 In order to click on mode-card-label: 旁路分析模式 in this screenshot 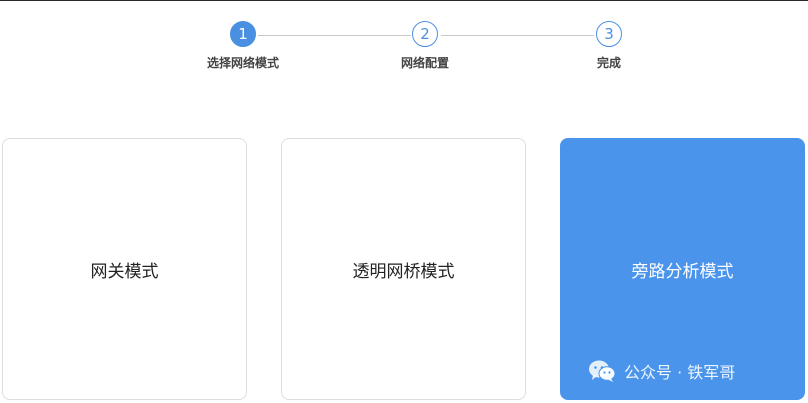, I will do `click(682, 271)`.